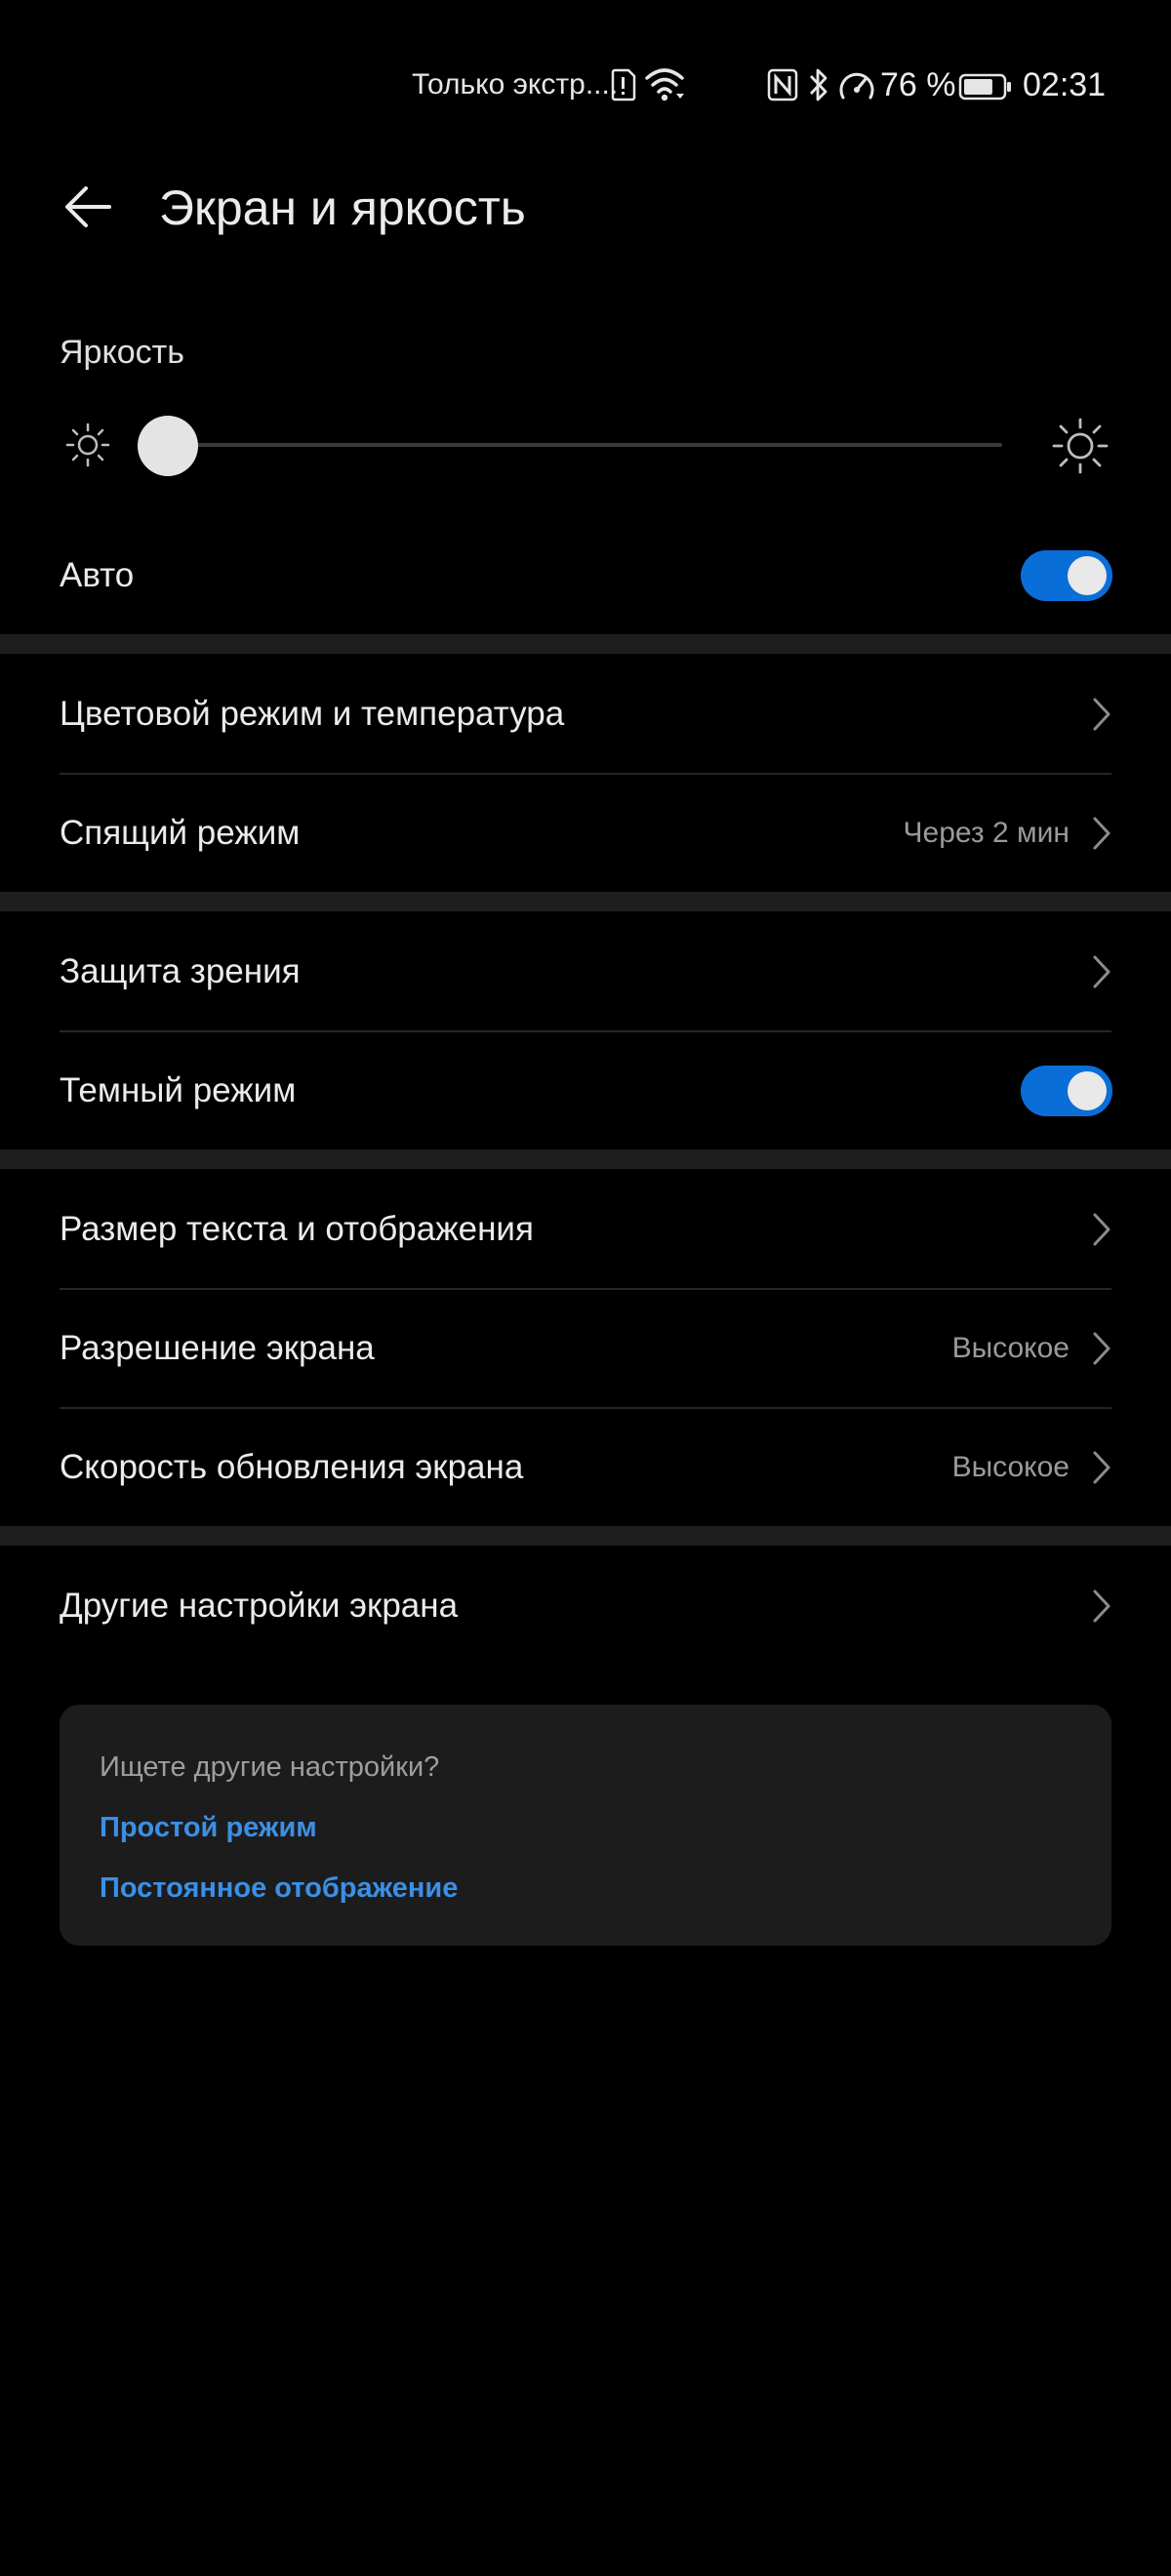 The width and height of the screenshot is (1171, 2576). I want to click on color-mode-label: Цветовой режим и температура, so click(312, 714).